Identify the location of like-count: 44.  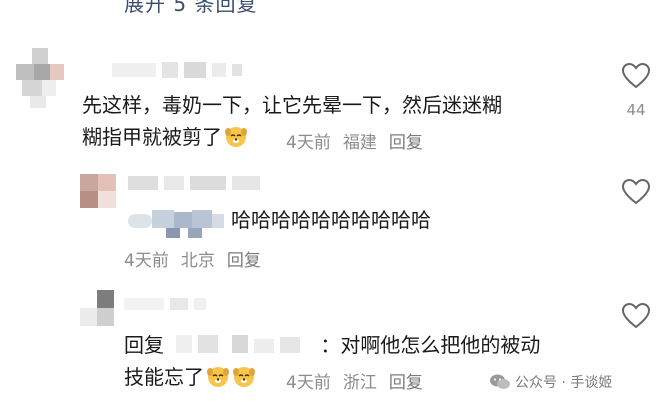
(636, 110).